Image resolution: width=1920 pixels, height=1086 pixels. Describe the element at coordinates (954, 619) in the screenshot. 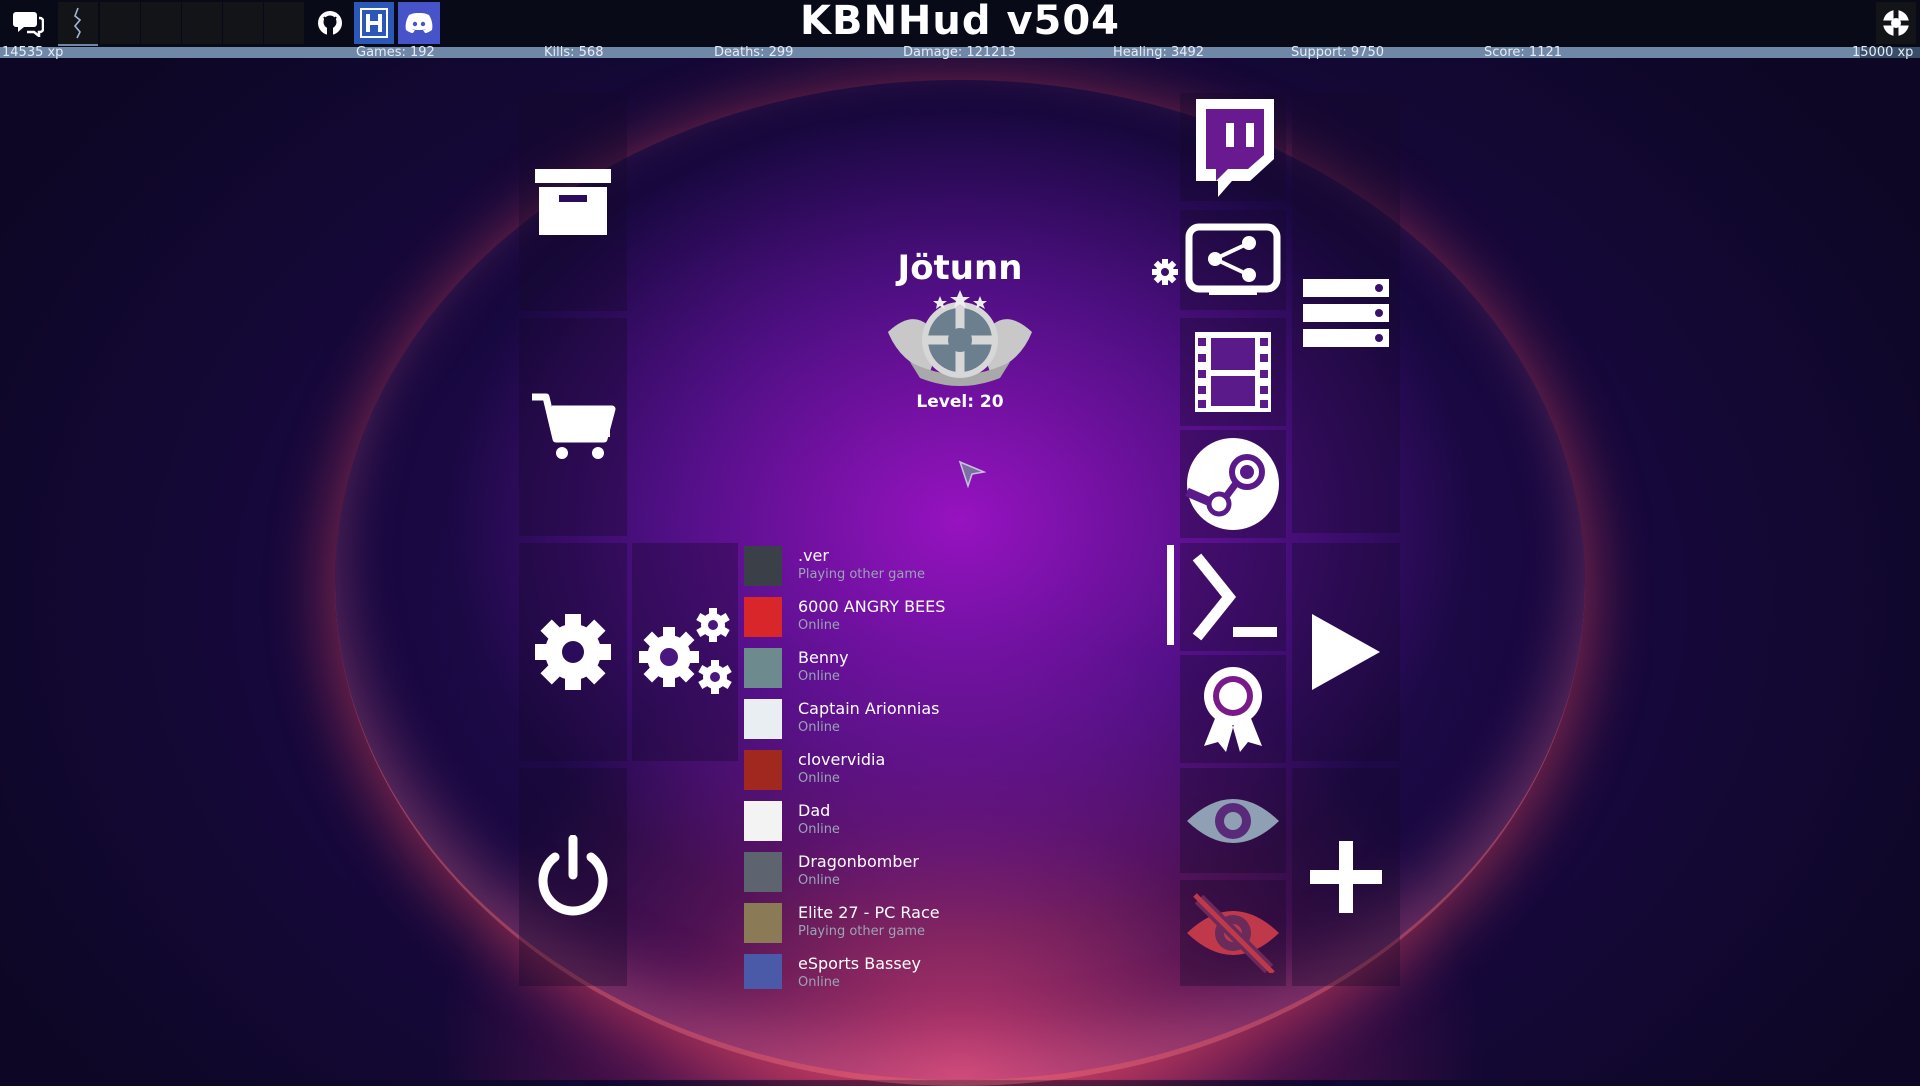

I see `friend-item: 6000 ANGRY BEES Online` at that location.